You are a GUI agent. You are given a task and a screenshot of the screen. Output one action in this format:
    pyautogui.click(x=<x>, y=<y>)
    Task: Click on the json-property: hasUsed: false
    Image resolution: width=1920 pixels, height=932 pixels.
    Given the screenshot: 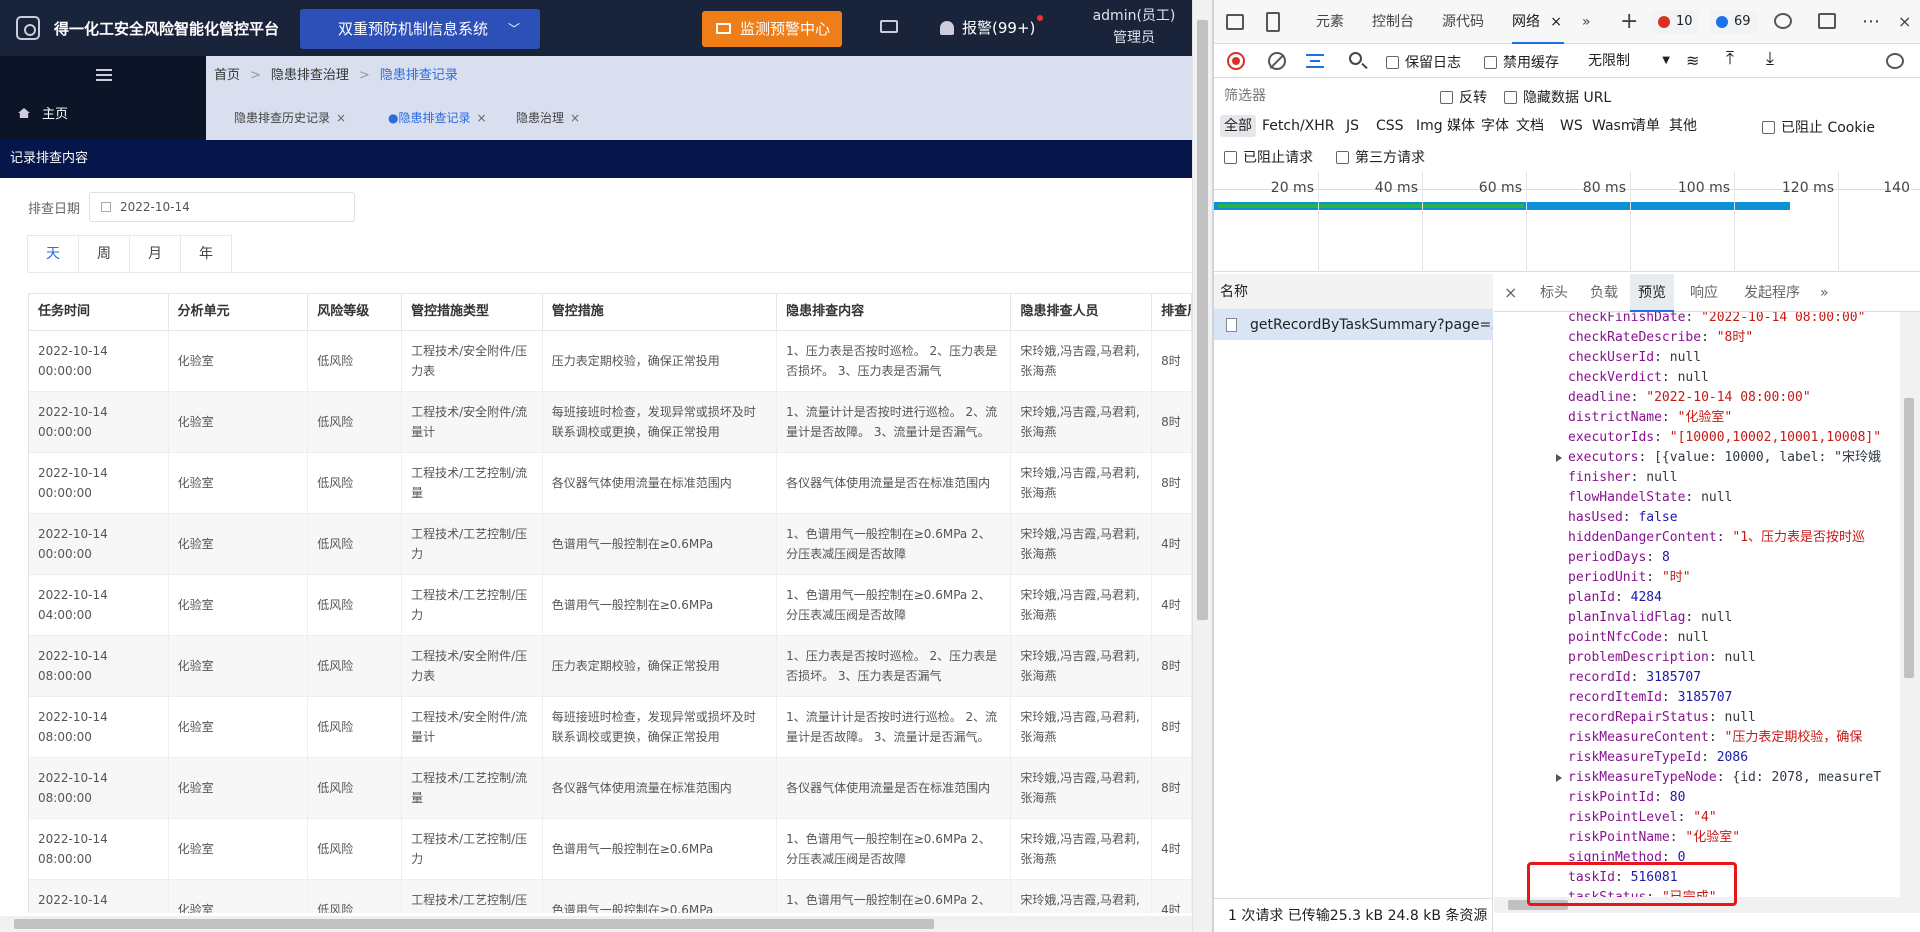 What is the action you would take?
    pyautogui.click(x=1623, y=518)
    